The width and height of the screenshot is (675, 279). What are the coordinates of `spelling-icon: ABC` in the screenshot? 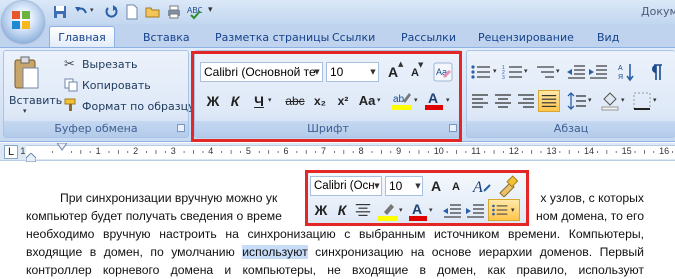 It's located at (194, 12).